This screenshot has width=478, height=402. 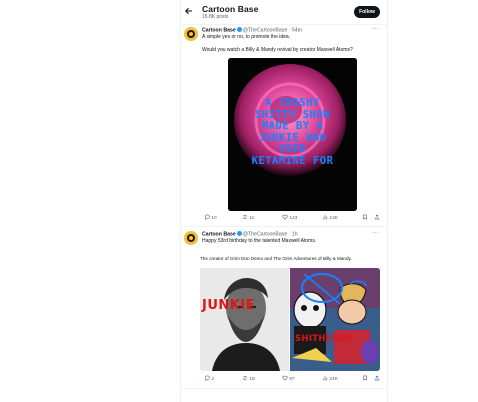 I want to click on tweet-time: 1h, so click(x=295, y=235).